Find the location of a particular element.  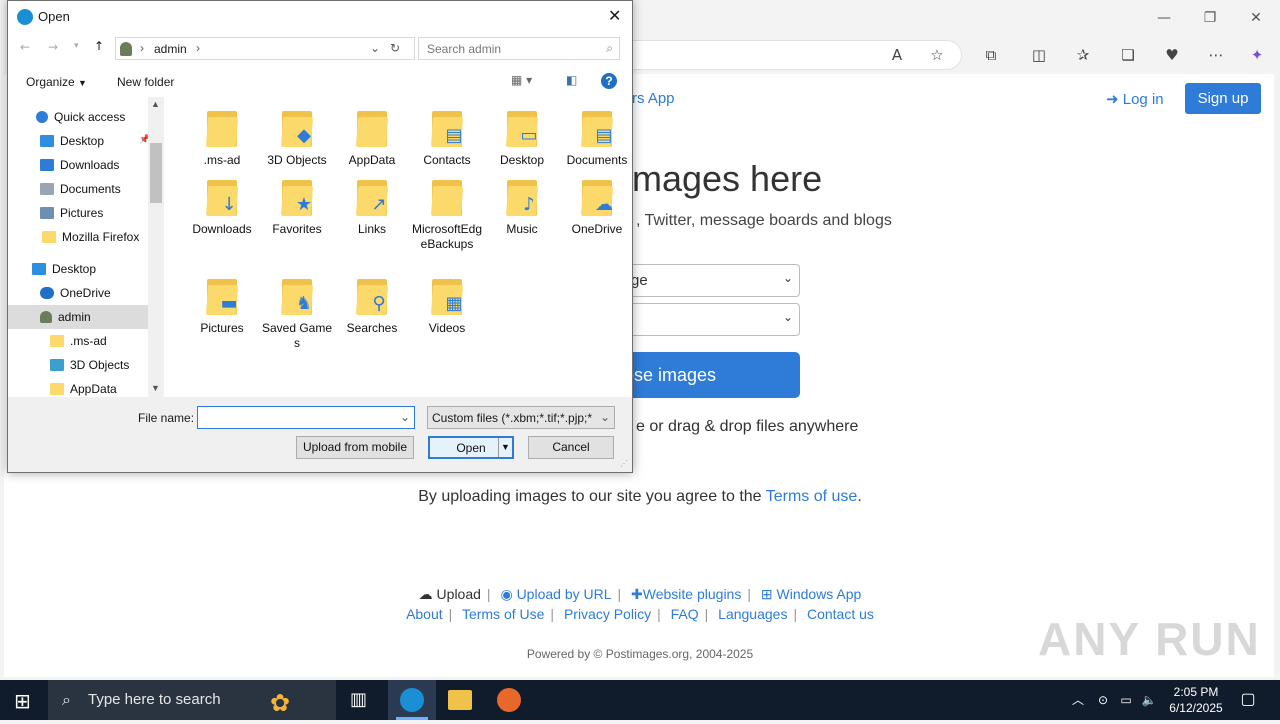

footer-terms: Terms of Use is located at coordinates (503, 614).